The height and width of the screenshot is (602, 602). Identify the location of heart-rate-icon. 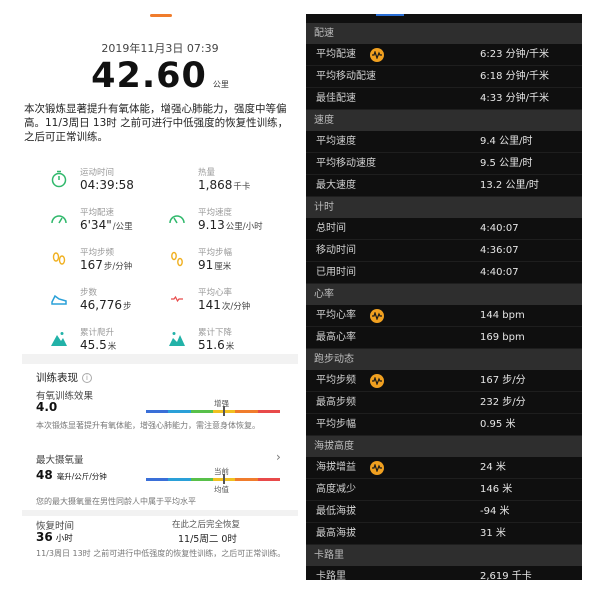
(177, 299).